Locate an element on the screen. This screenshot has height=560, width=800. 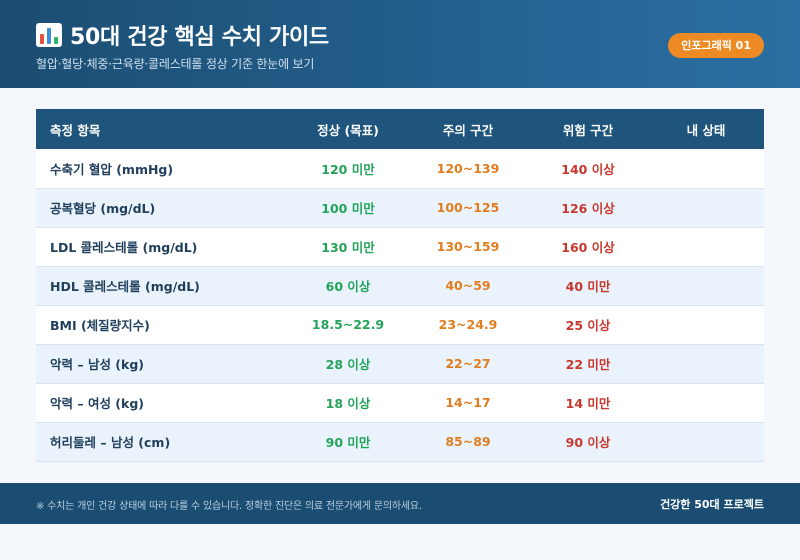
table-row: 공복혈당 (mg/dL) 100 미만 100~125 126 이상 is located at coordinates (400, 207).